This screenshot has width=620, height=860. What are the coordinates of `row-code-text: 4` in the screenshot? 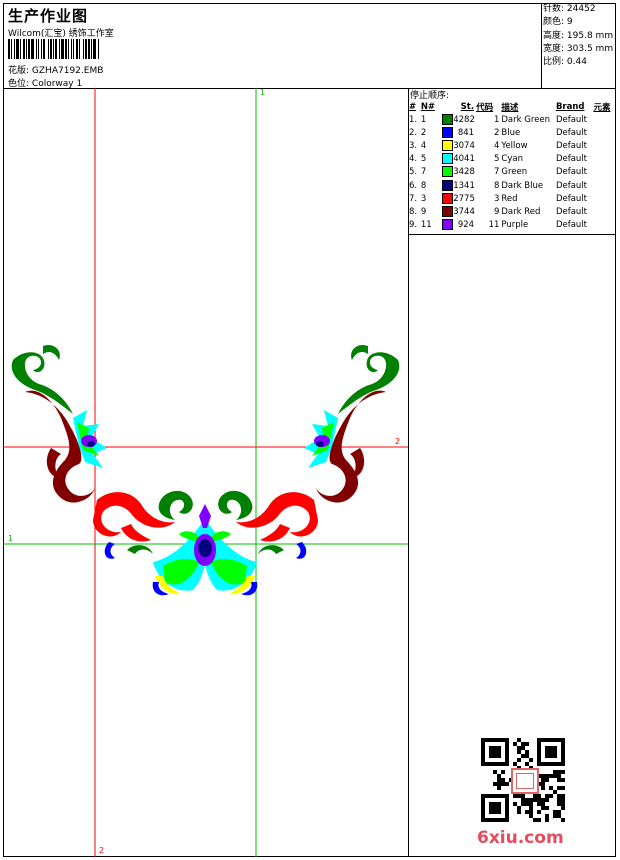 It's located at (496, 145).